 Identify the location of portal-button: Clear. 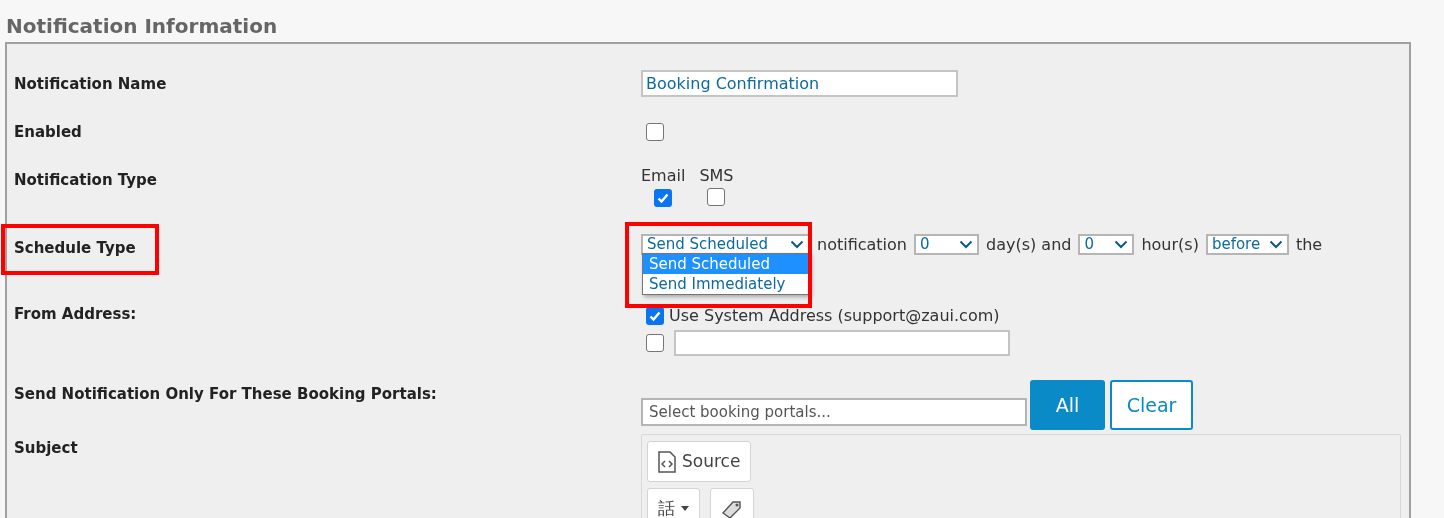
(1151, 405).